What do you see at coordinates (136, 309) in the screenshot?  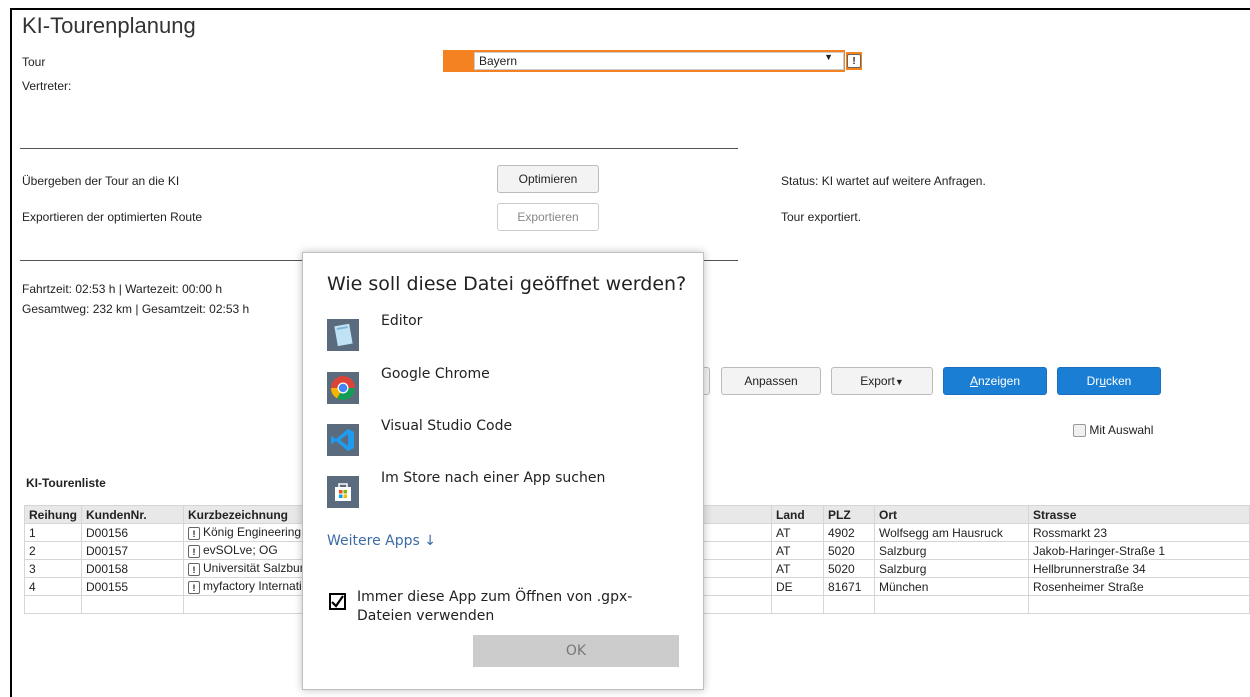 I see `gesamtweg-text: Gesamtweg: 232 km | Gesamtzeit: 02:53 h` at bounding box center [136, 309].